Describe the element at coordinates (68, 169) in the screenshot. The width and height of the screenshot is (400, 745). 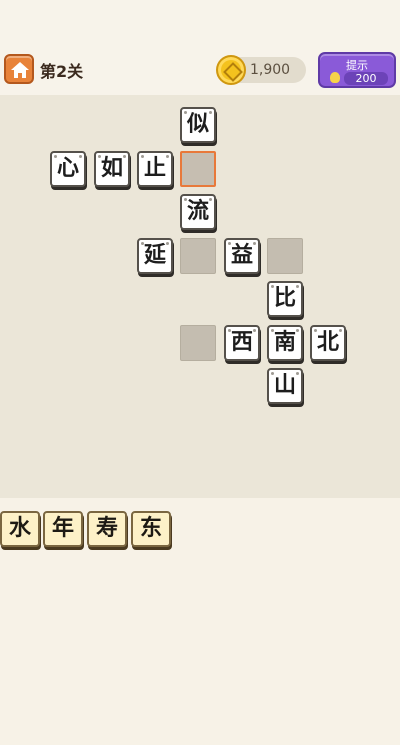
I see `board-tile-xin: 心` at that location.